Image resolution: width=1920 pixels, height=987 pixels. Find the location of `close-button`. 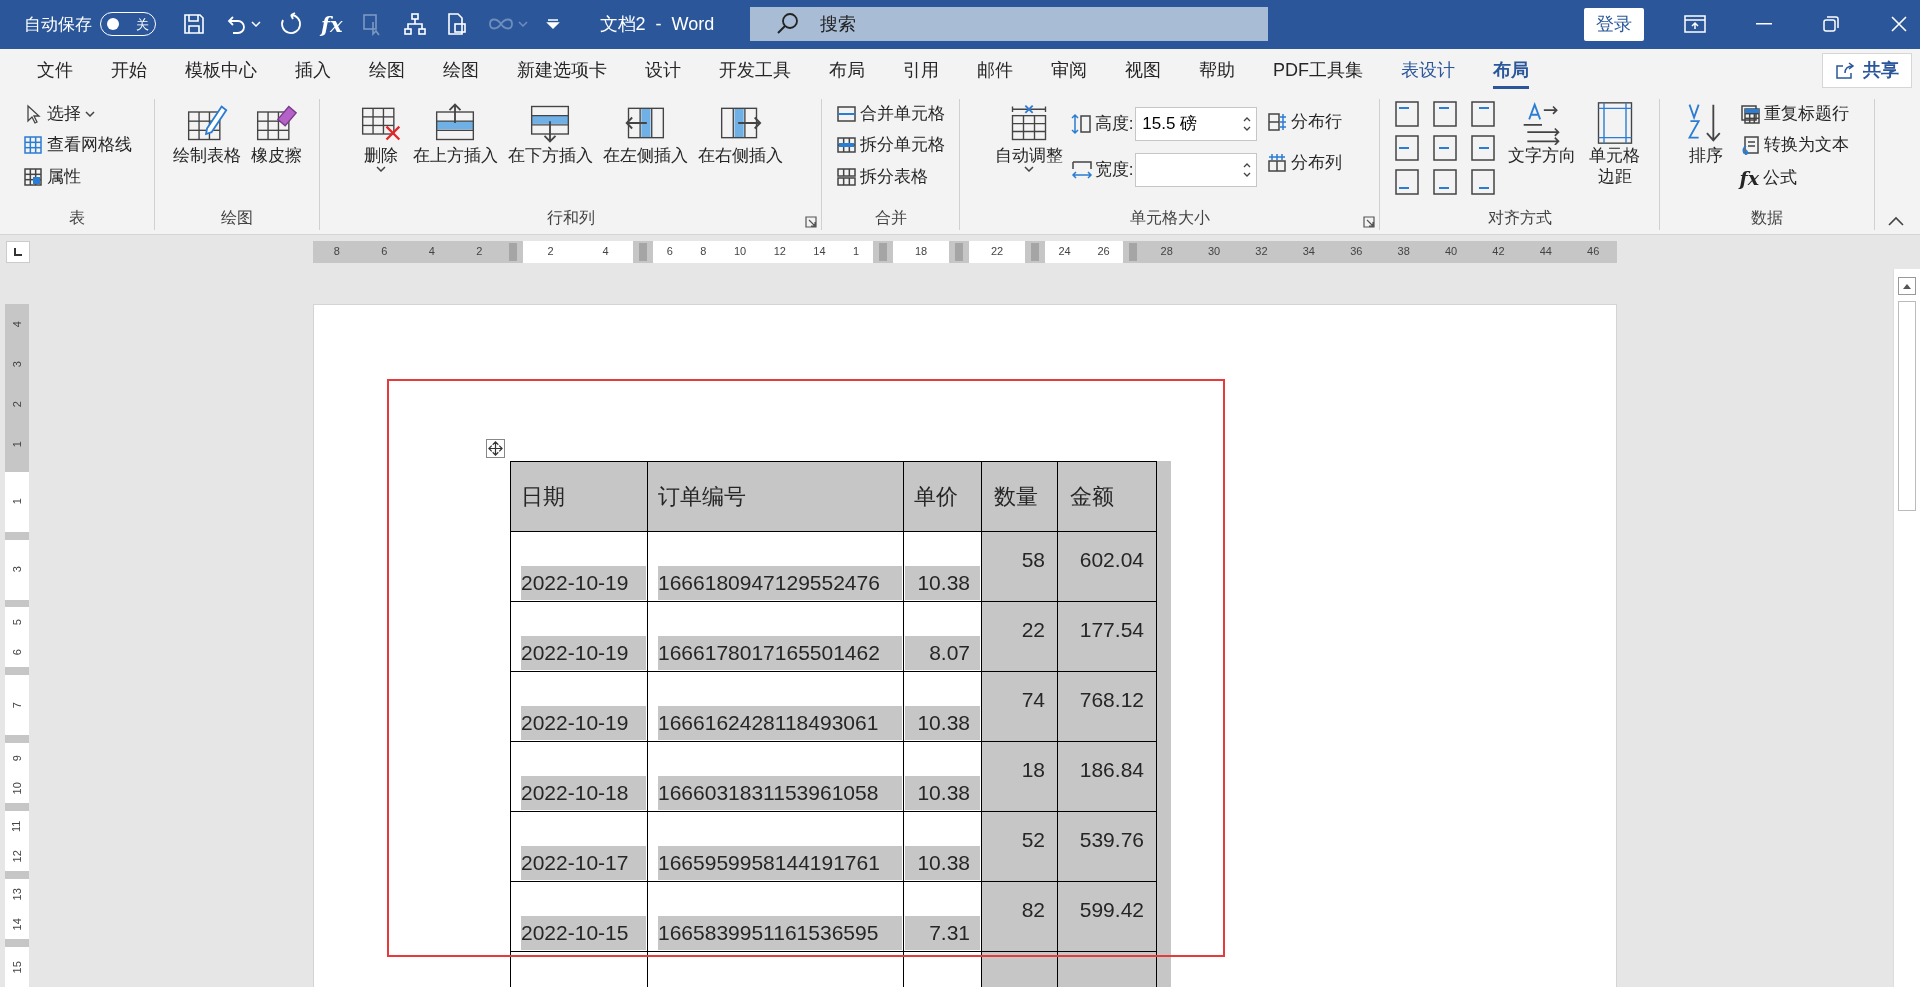

close-button is located at coordinates (1899, 24).